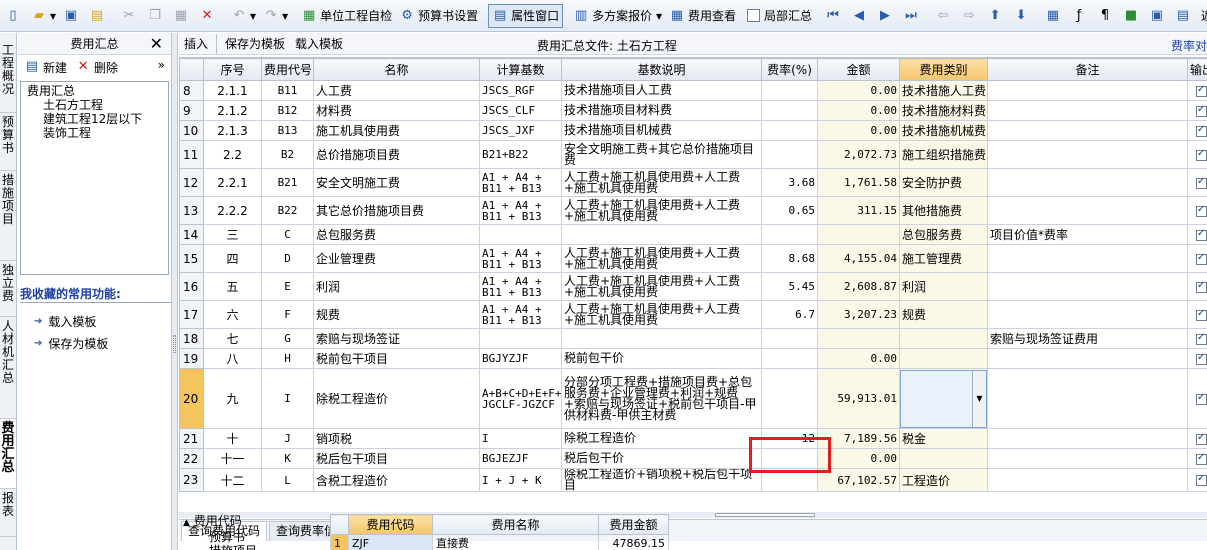 This screenshot has width=1207, height=550. Describe the element at coordinates (943, 258) in the screenshot. I see `cell-category: 施工管理费` at that location.